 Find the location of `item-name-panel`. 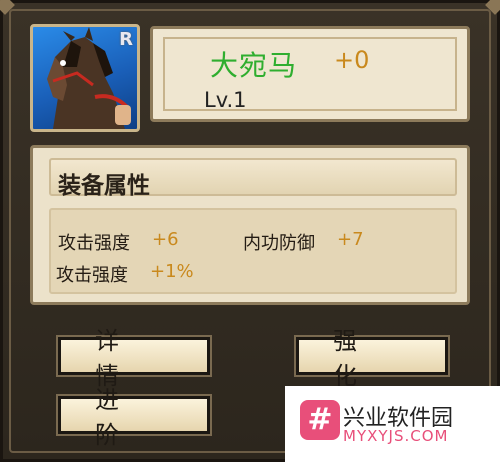

item-name-panel is located at coordinates (310, 74).